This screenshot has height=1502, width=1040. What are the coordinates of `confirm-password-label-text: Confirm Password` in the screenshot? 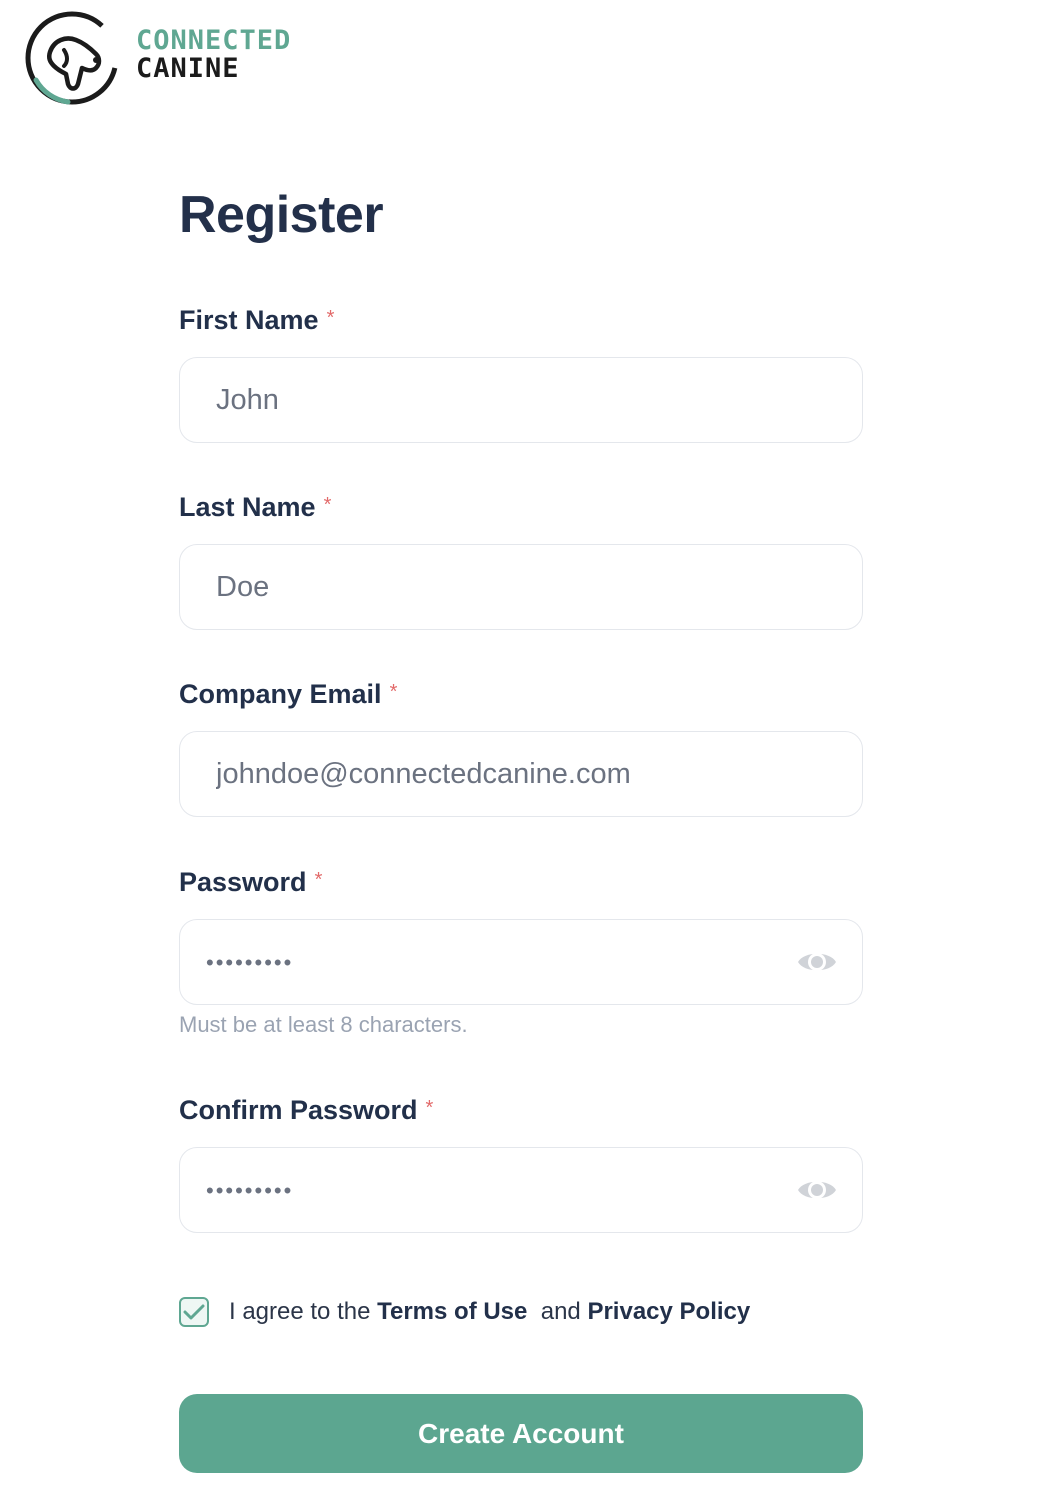 It's located at (298, 1110).